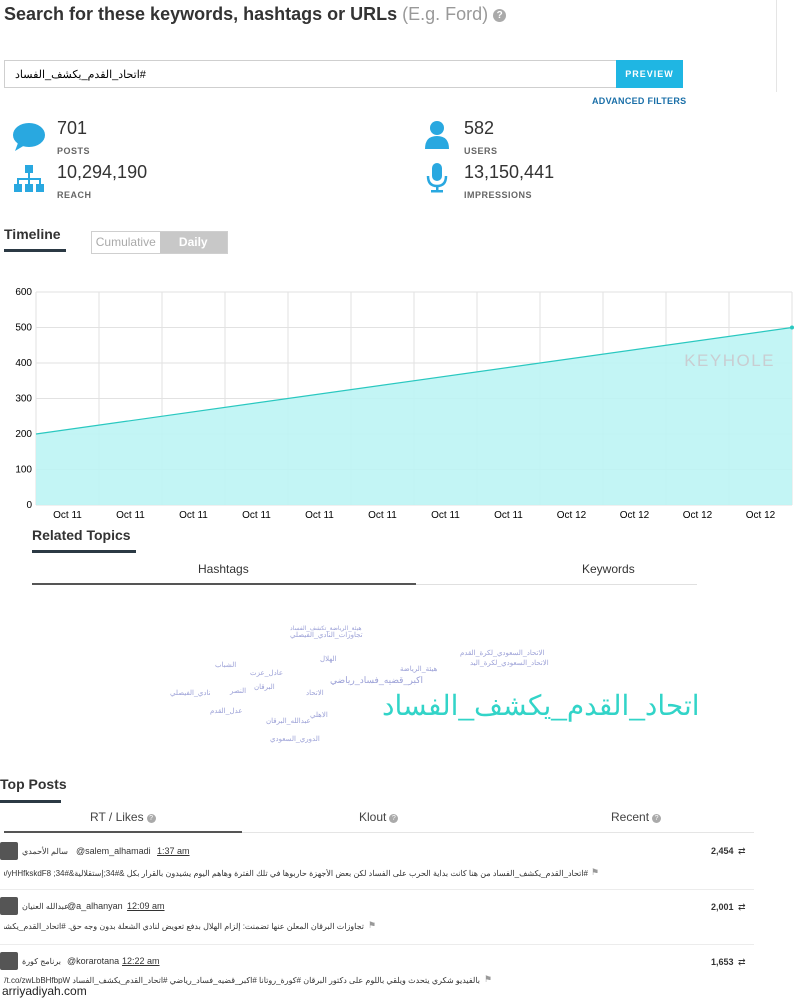  Describe the element at coordinates (722, 851) in the screenshot. I see `post-retweet-count: 2,454` at that location.